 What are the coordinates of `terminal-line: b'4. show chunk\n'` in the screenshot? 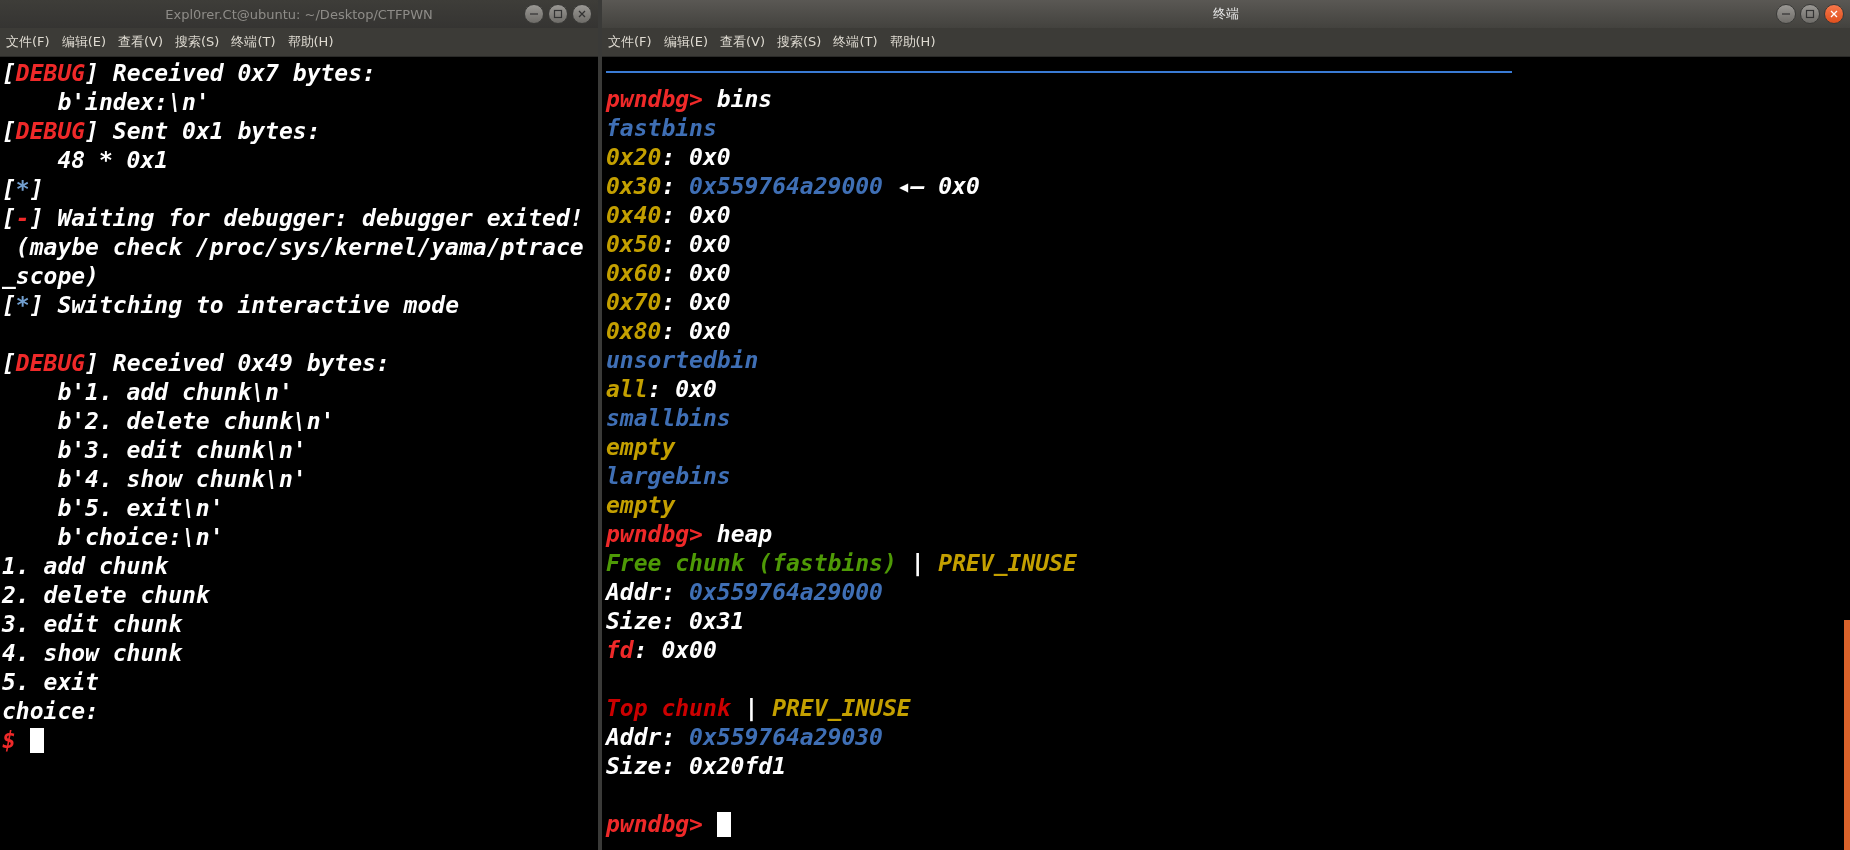 It's located at (181, 479).